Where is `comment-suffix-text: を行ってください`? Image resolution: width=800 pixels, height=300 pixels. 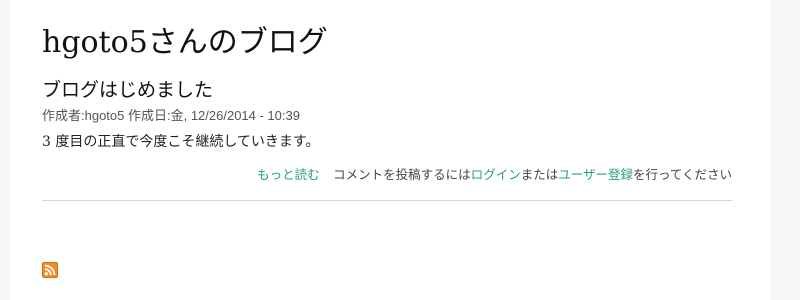 comment-suffix-text: を行ってください is located at coordinates (682, 175).